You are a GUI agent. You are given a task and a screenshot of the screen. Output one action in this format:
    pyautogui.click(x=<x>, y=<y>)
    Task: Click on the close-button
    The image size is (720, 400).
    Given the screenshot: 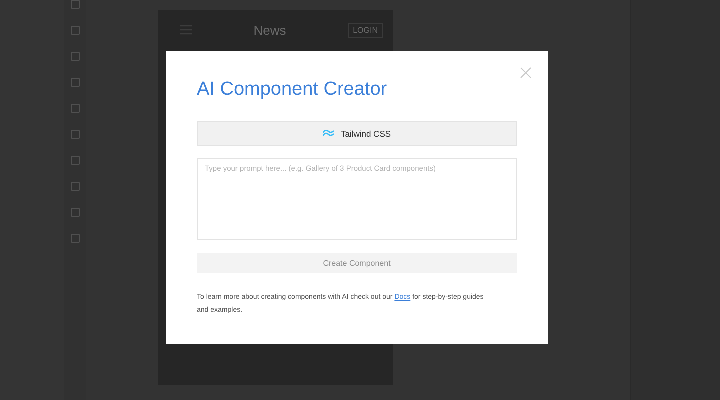 What is the action you would take?
    pyautogui.click(x=526, y=73)
    